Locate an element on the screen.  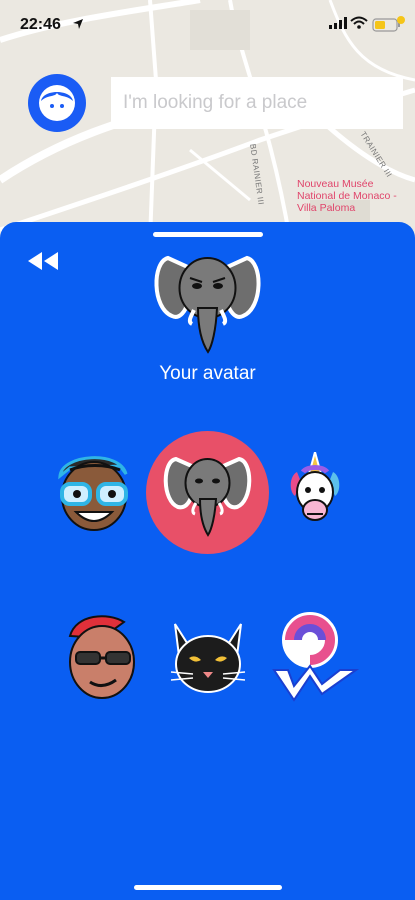
wifi-icon is located at coordinates (359, 22).